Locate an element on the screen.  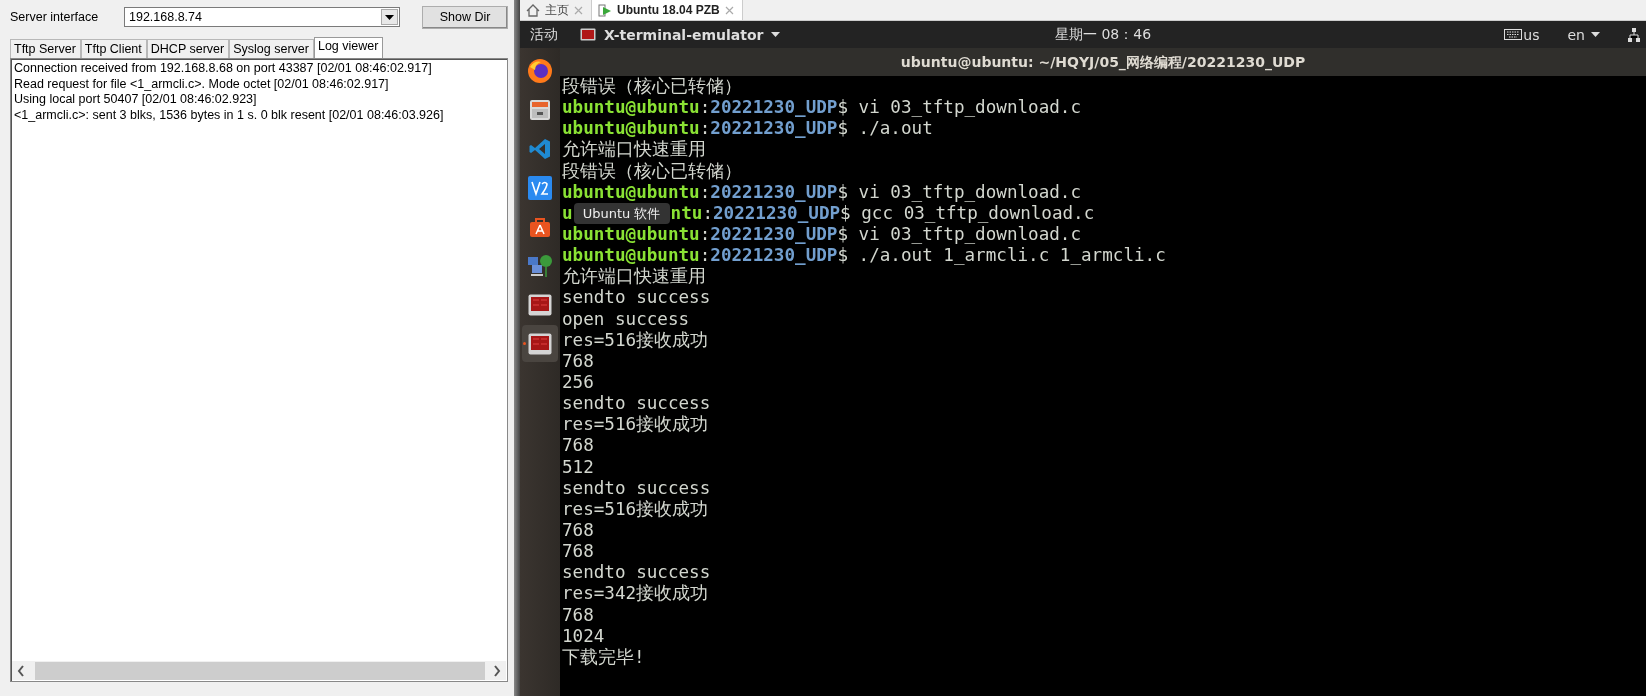
log-line: <1_armcli.c>: sent 3 blks, 1536 bytes in 1 s. 0 blk resent [02/01 08:46:03.926] is located at coordinates (229, 115).